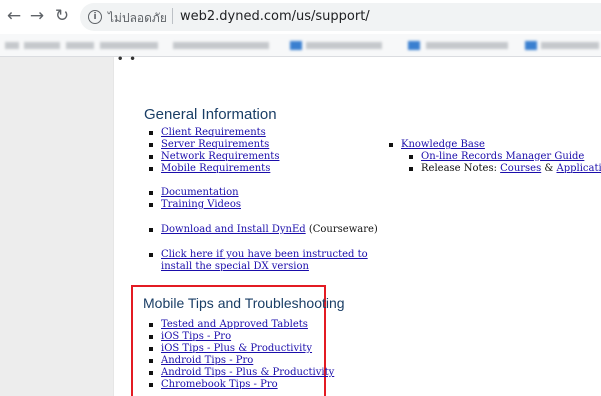  I want to click on android-tips-plus-link: Android Tips - Plus & Productivity, so click(247, 372).